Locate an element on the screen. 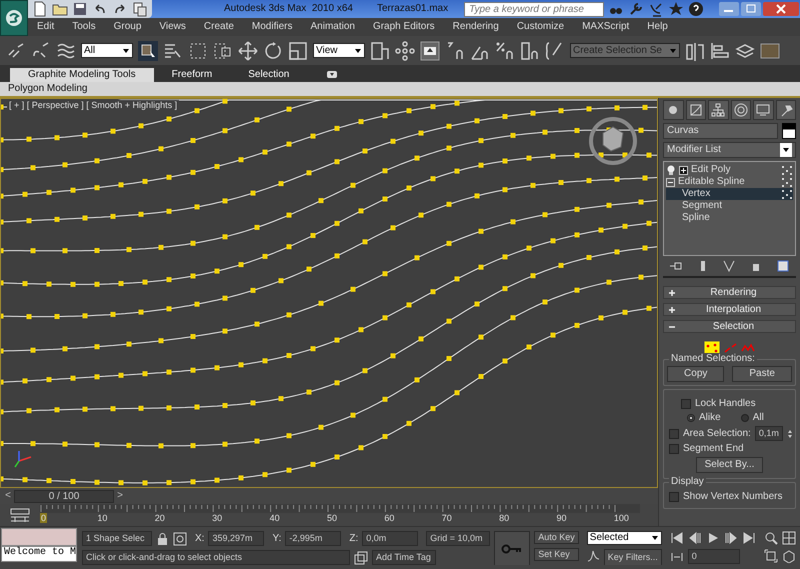 The width and height of the screenshot is (800, 569). timeline-ruler is located at coordinates (340, 508).